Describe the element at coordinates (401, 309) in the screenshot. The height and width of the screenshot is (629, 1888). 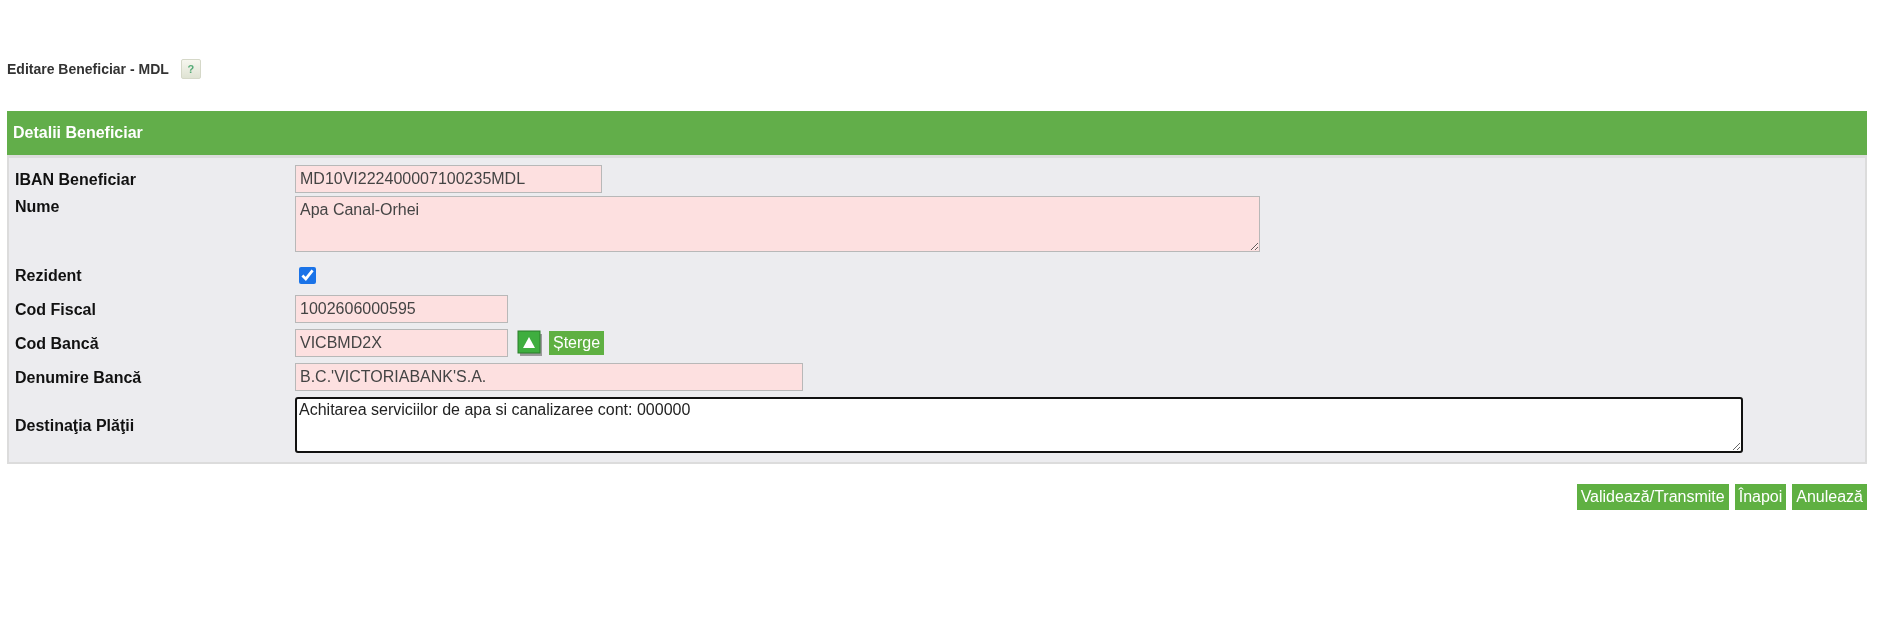
I see `text-field: 1002606000595` at that location.